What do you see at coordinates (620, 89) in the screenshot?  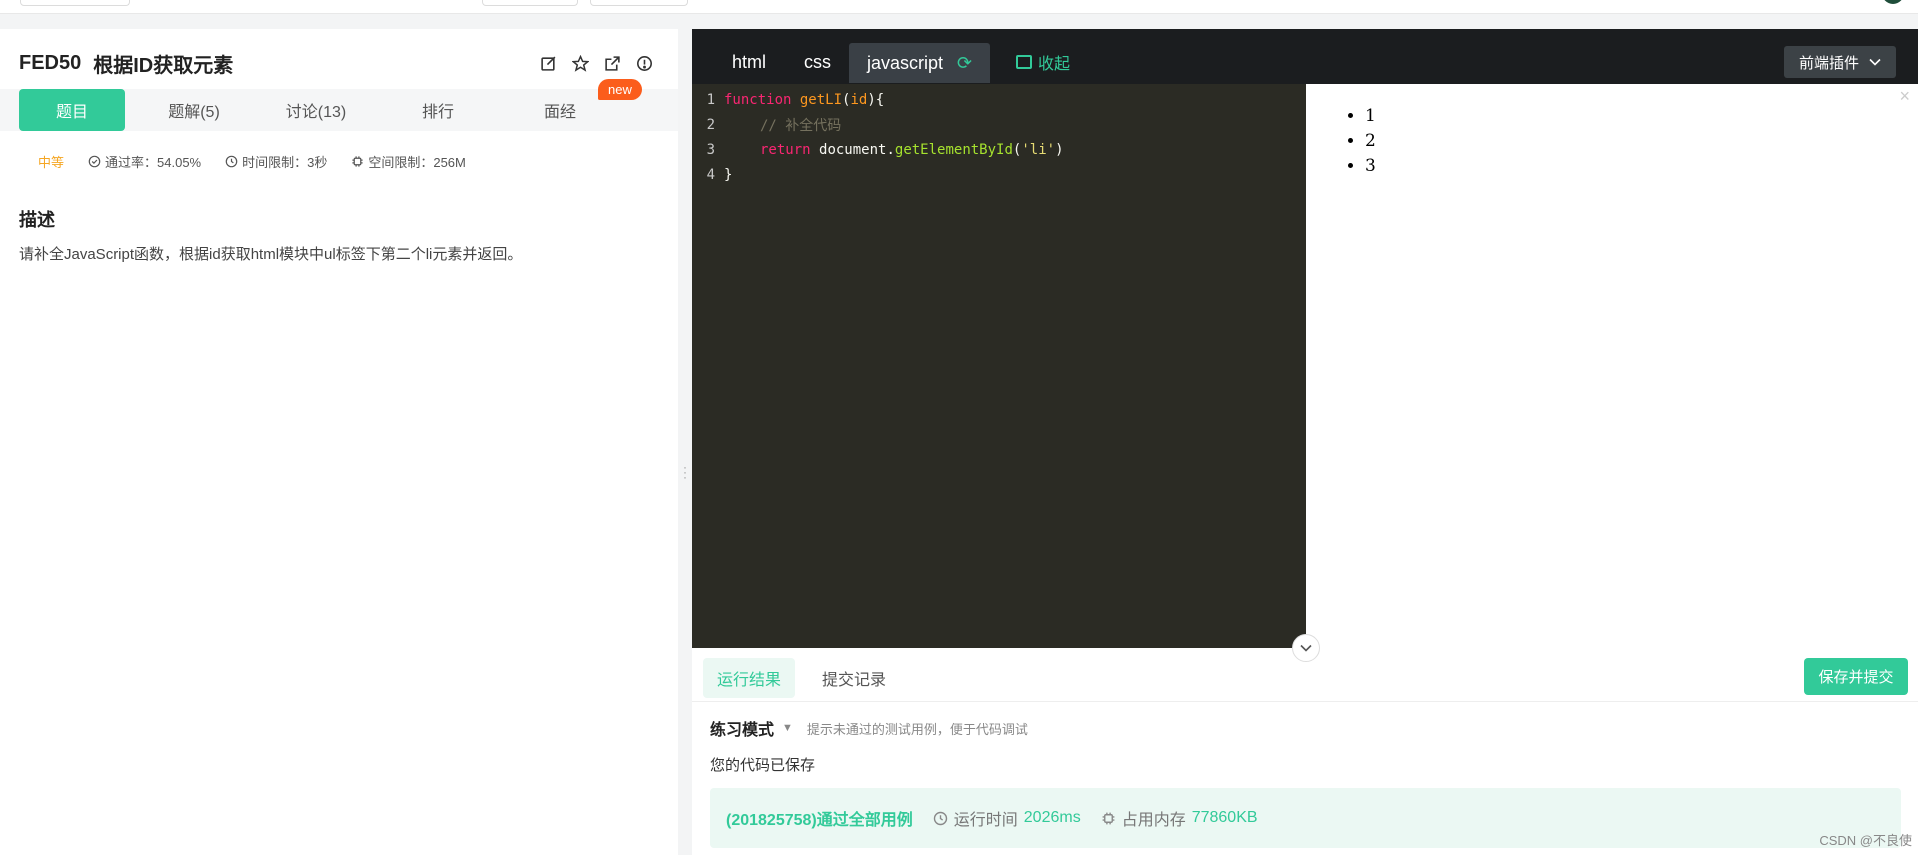 I see `new-badge: new` at bounding box center [620, 89].